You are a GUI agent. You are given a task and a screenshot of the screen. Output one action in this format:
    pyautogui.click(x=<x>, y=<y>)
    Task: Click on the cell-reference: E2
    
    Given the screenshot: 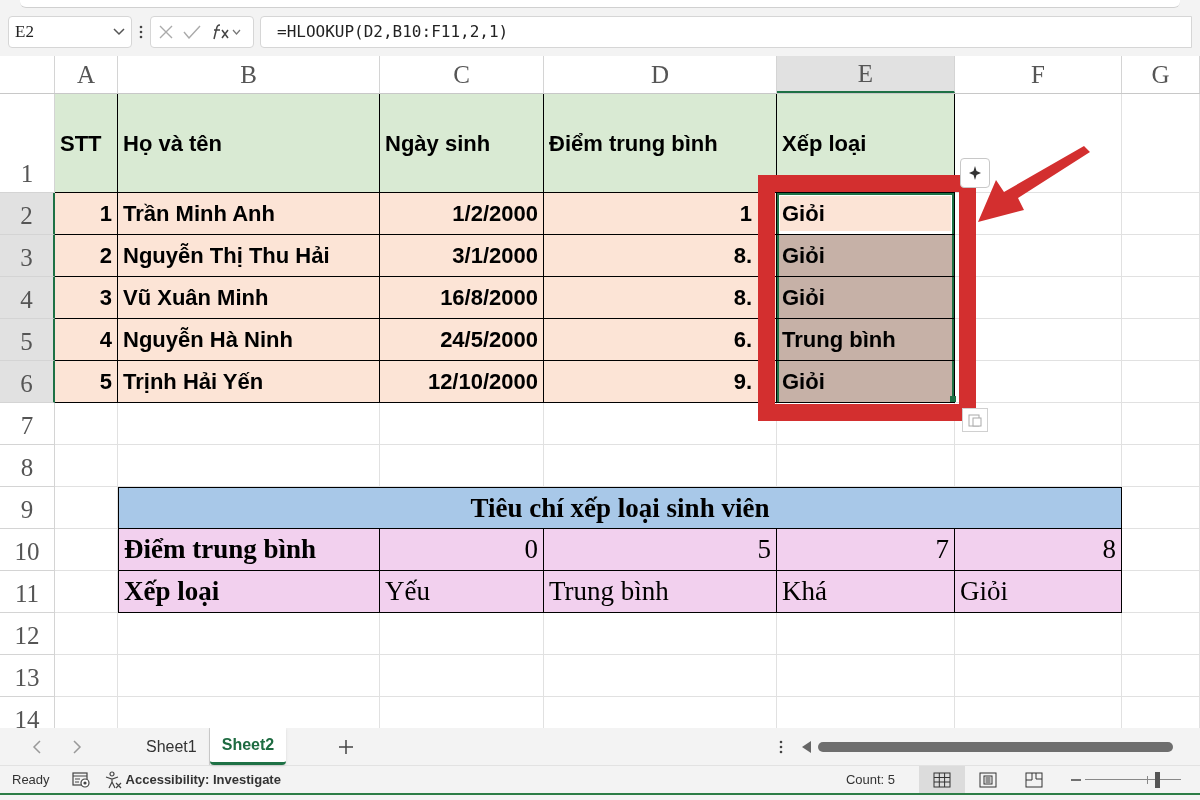 What is the action you would take?
    pyautogui.click(x=24, y=32)
    